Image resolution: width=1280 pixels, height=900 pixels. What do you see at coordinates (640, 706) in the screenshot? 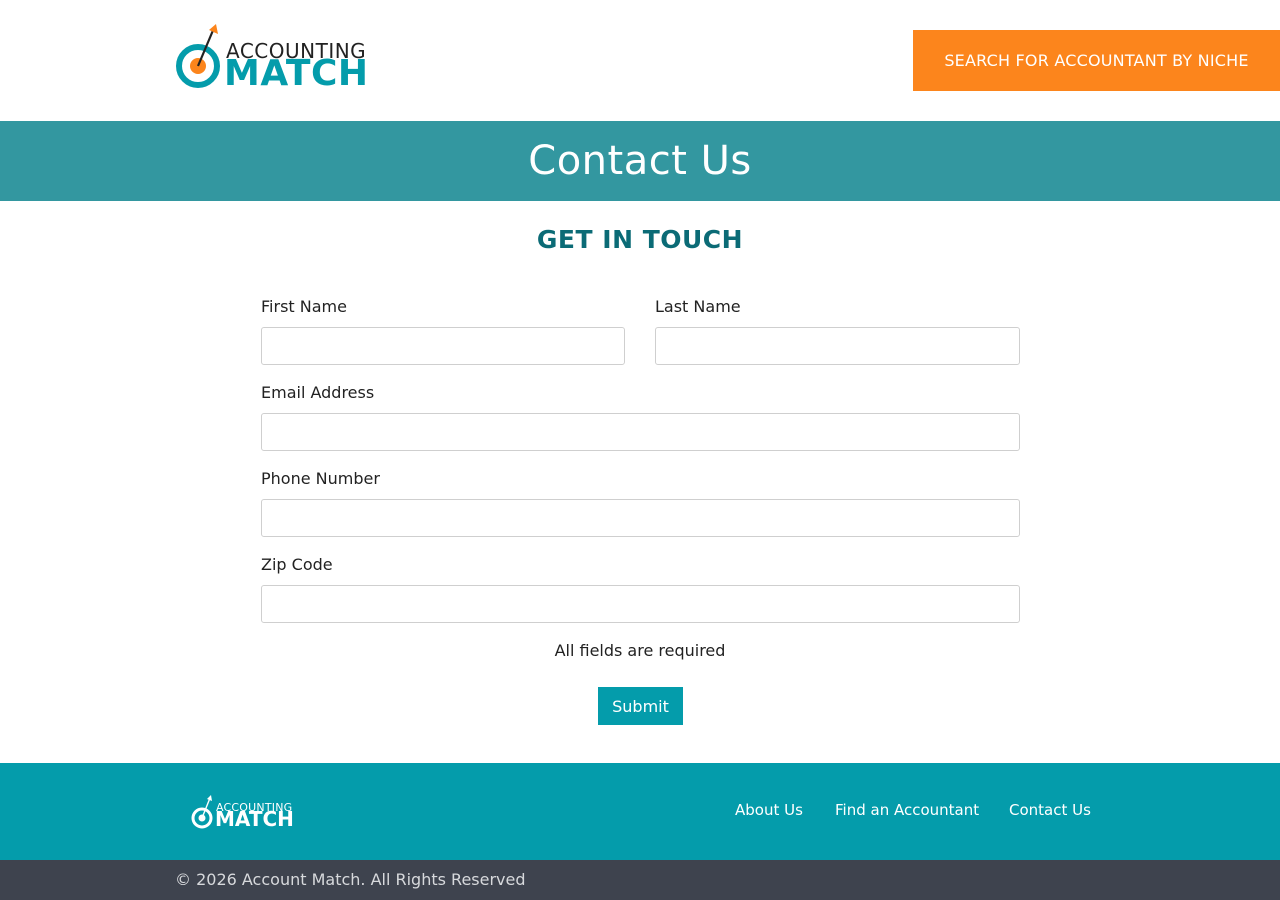
I see `submit-button: Submit` at bounding box center [640, 706].